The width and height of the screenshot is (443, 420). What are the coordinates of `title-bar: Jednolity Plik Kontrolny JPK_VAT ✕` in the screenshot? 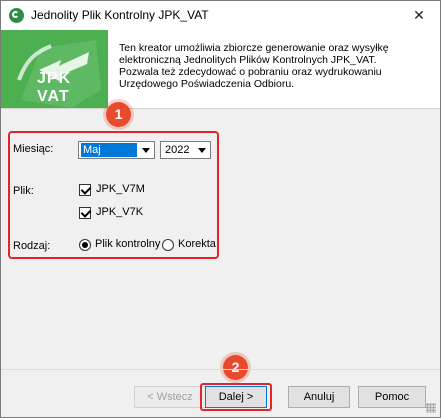 It's located at (220, 15).